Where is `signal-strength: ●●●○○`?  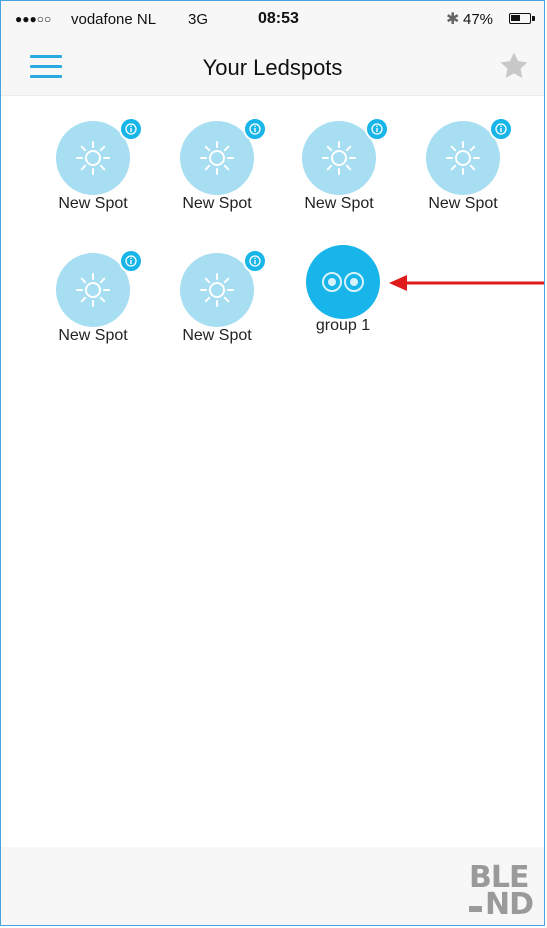 signal-strength: ●●●○○ is located at coordinates (33, 19).